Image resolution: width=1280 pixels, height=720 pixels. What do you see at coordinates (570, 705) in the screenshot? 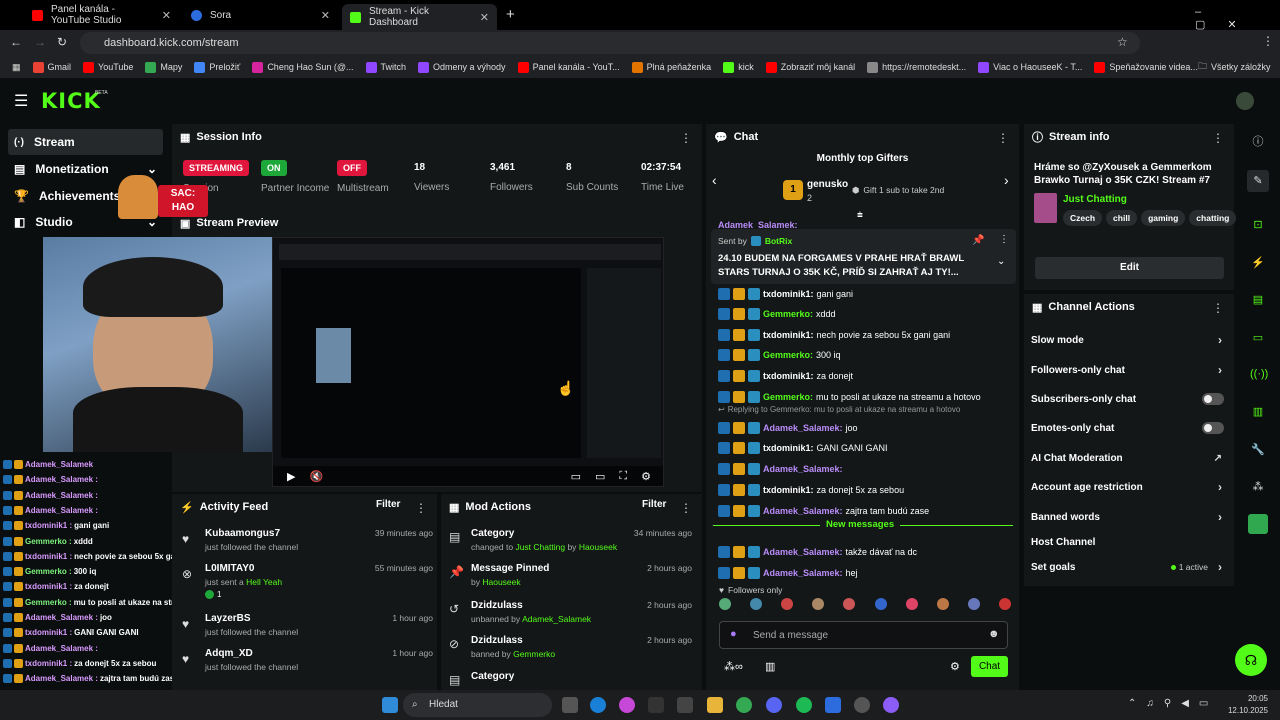
I see `taskview-icon` at bounding box center [570, 705].